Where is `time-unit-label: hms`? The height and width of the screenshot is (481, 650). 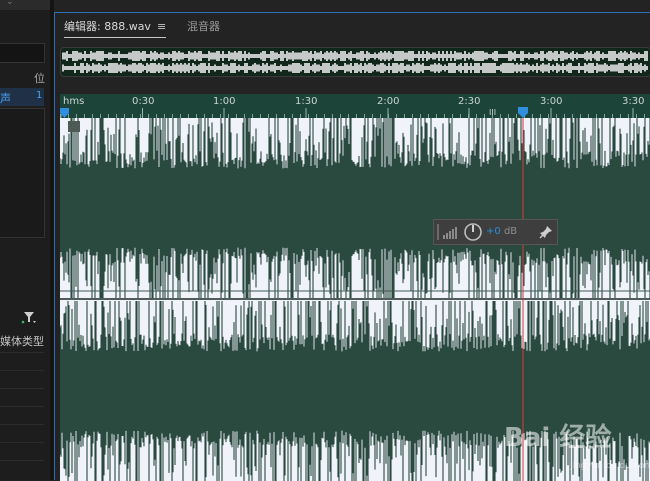 time-unit-label: hms is located at coordinates (74, 101).